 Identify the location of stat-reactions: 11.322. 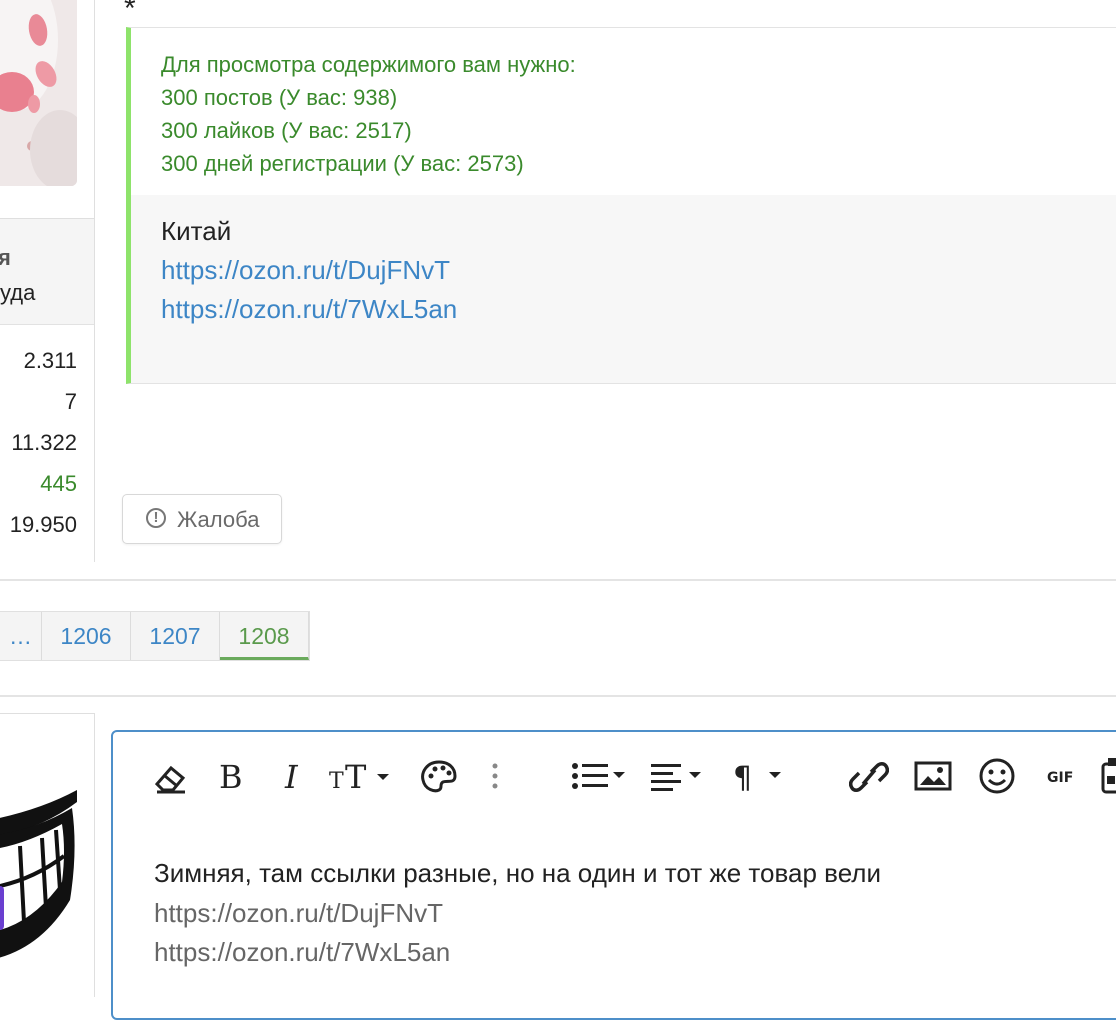
(44, 442).